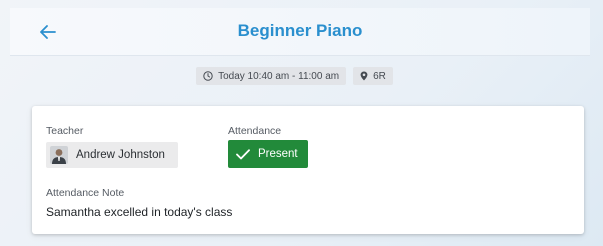 The image size is (603, 246). What do you see at coordinates (208, 76) in the screenshot?
I see `clock-icon` at bounding box center [208, 76].